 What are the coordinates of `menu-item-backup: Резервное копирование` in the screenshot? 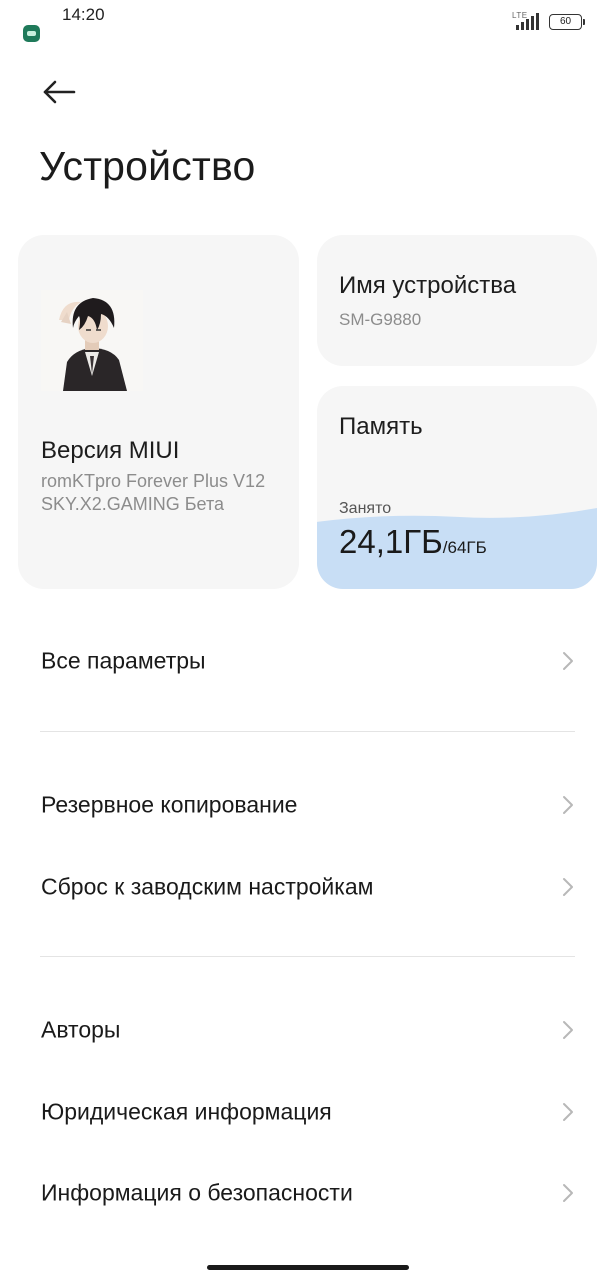 It's located at (307, 805).